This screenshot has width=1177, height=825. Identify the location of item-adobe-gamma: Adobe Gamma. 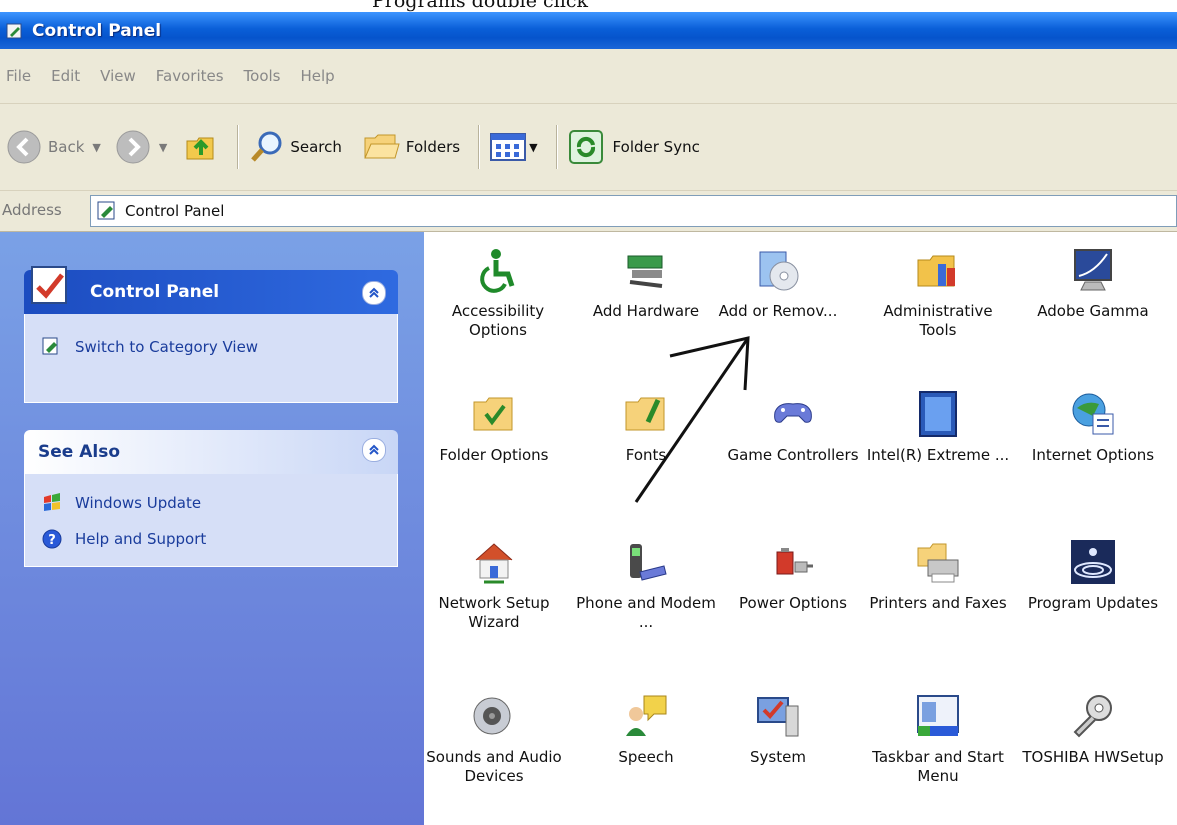
(1093, 283).